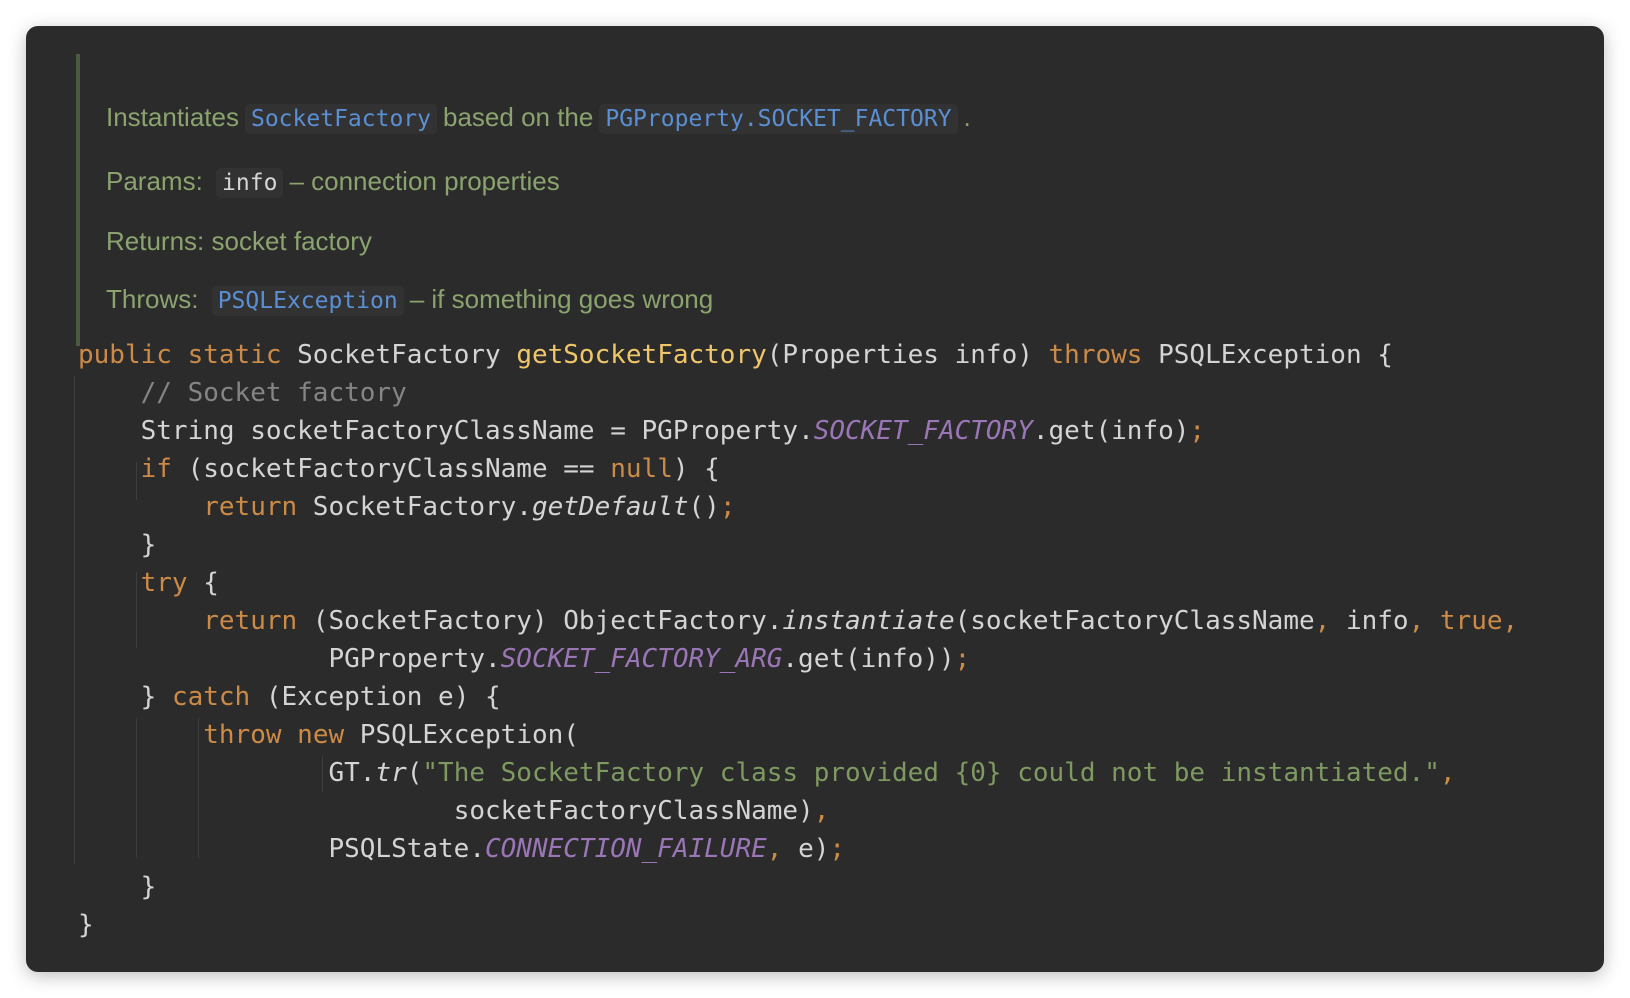 The width and height of the screenshot is (1630, 998). What do you see at coordinates (1369, 621) in the screenshot?
I see `code-text: info` at bounding box center [1369, 621].